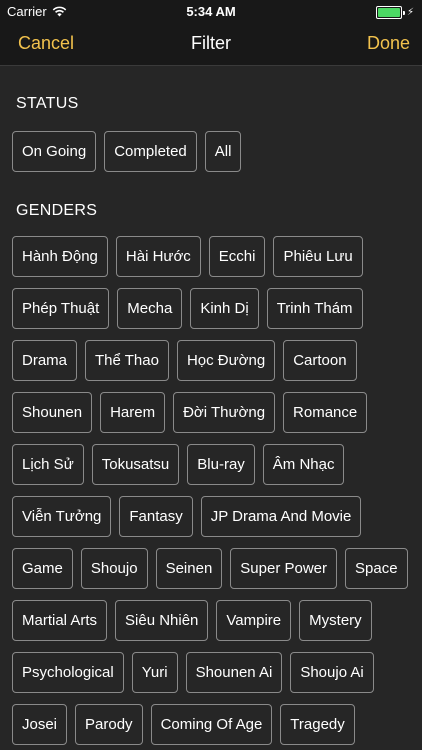 Image resolution: width=422 pixels, height=750 pixels. I want to click on genre-tag-shounen-ai: Shounen Ai, so click(234, 672).